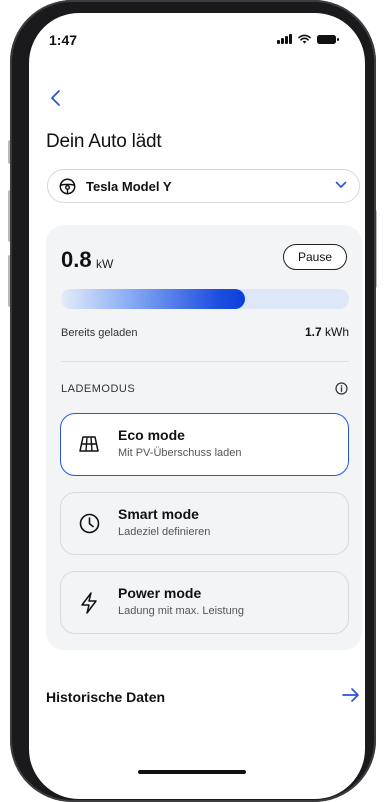 Image resolution: width=385 pixels, height=802 pixels. I want to click on mode-title: Power mode, so click(160, 593).